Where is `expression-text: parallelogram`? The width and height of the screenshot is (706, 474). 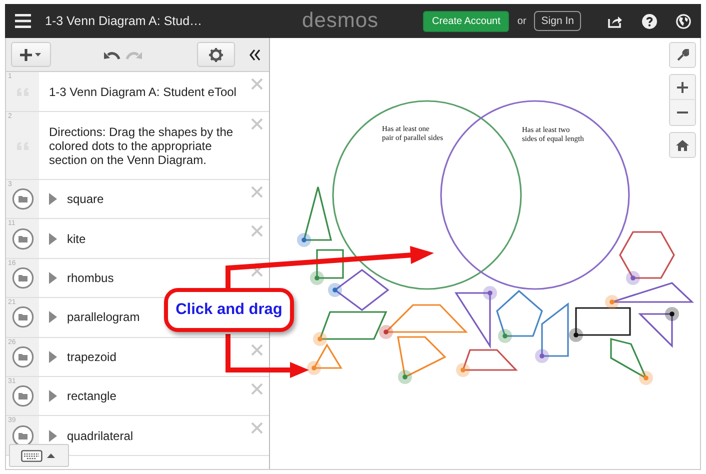
expression-text: parallelogram is located at coordinates (103, 317).